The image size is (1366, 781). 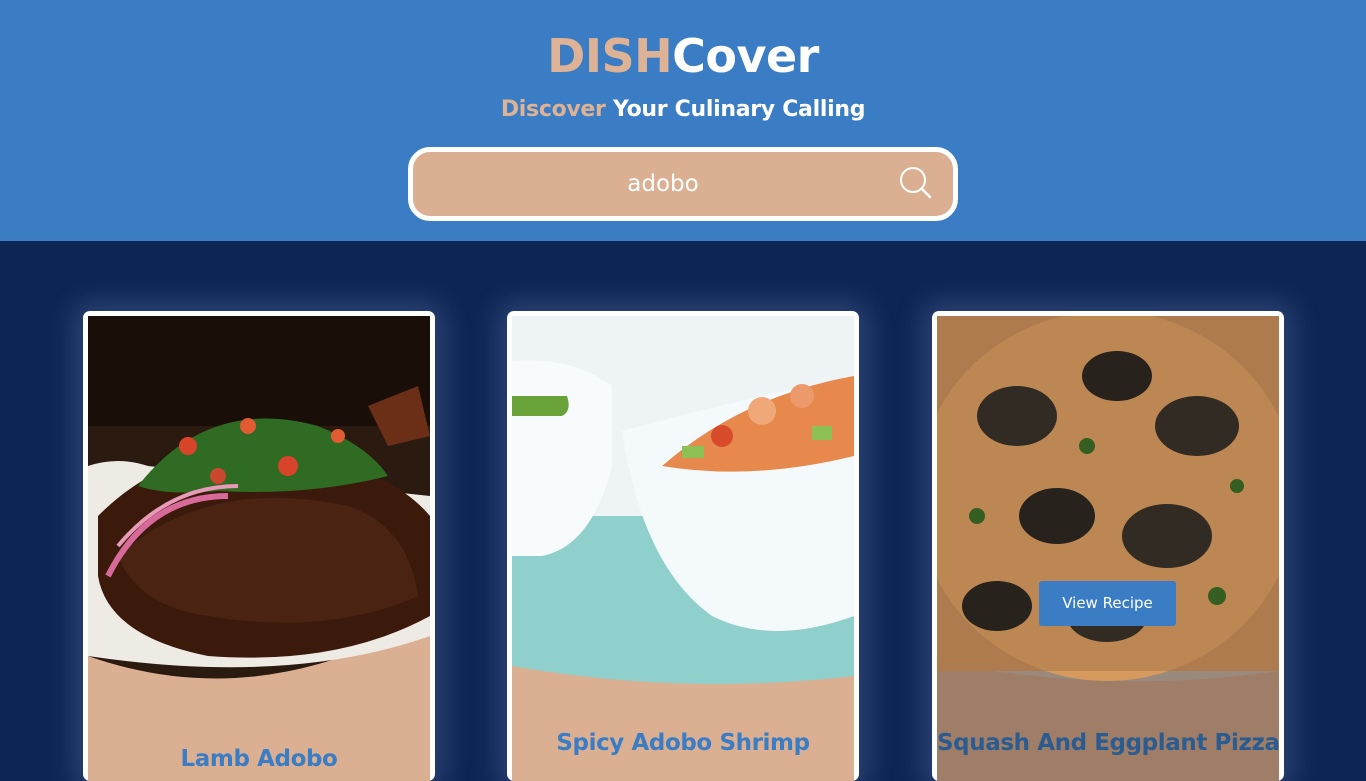 What do you see at coordinates (553, 109) in the screenshot?
I see `tagline-highlight: Discover` at bounding box center [553, 109].